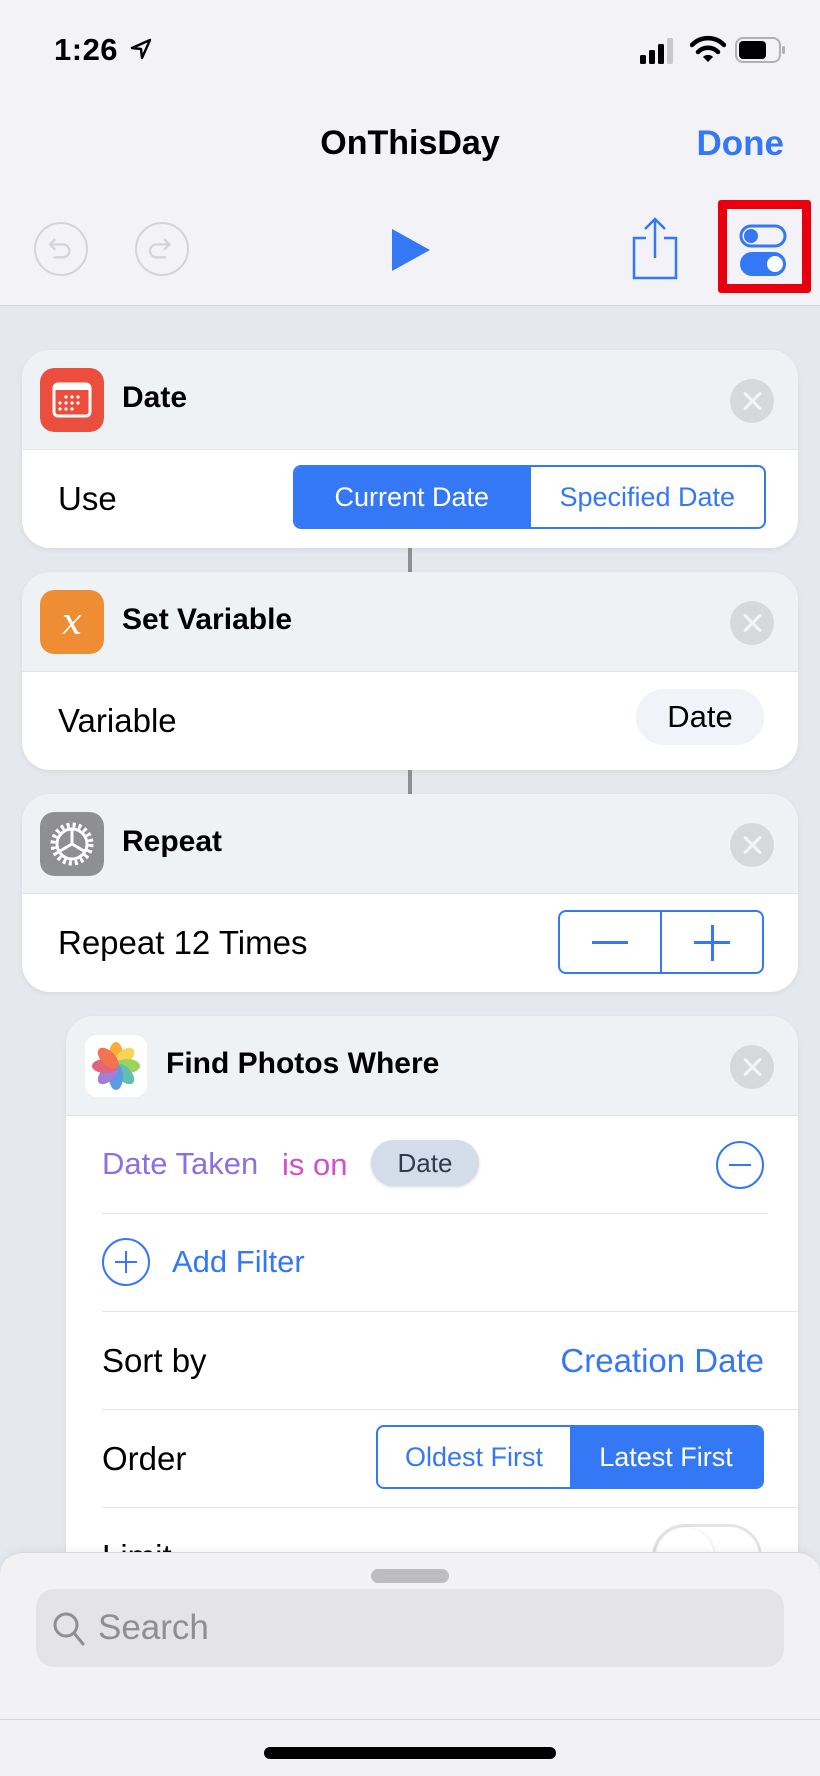 This screenshot has height=1776, width=820. Describe the element at coordinates (116, 1066) in the screenshot. I see `photos-icon` at that location.